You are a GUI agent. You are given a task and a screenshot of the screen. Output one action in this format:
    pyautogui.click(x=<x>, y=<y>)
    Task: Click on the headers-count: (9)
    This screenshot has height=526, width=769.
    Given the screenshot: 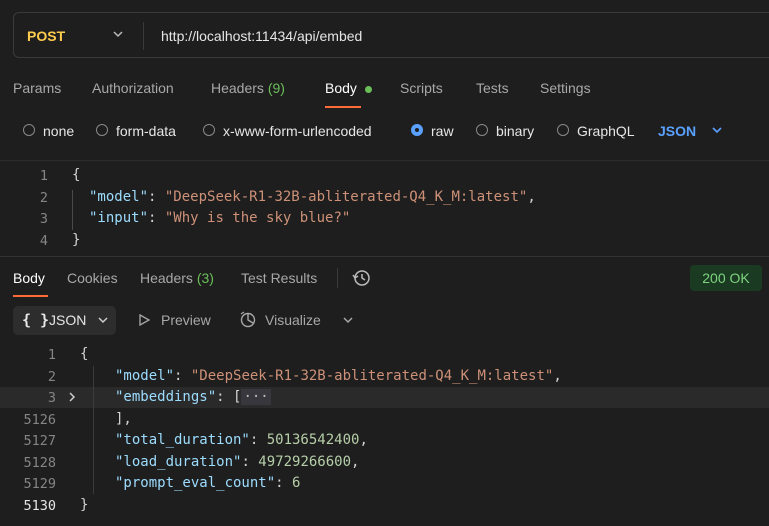 What is the action you would take?
    pyautogui.click(x=276, y=88)
    